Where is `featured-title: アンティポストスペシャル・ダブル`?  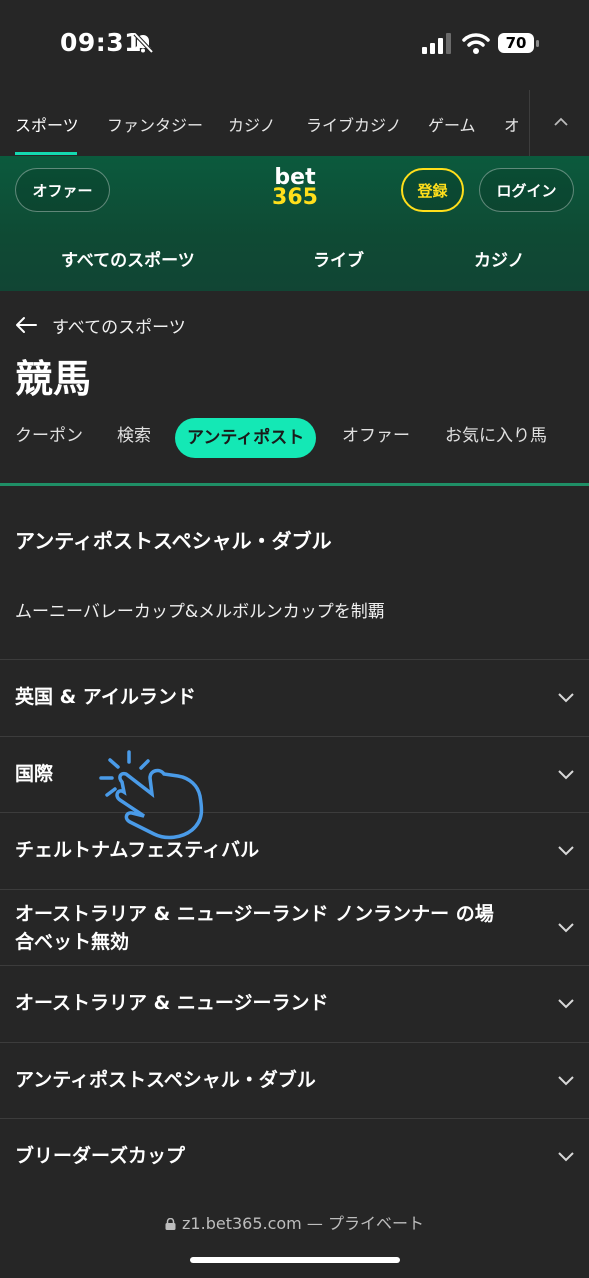
featured-title: アンティポストスペシャル・ダブル is located at coordinates (173, 541).